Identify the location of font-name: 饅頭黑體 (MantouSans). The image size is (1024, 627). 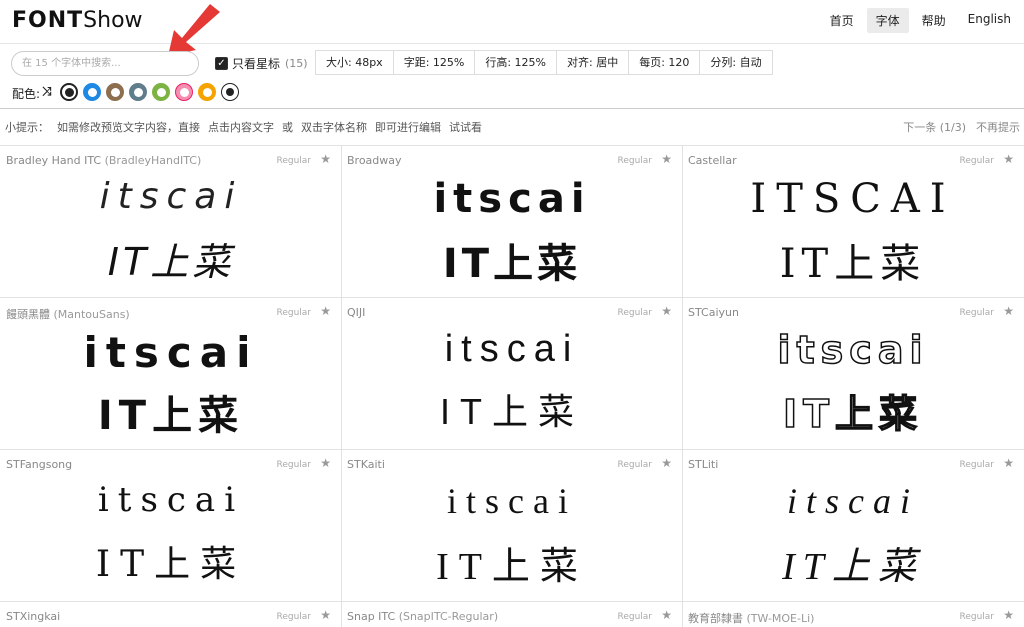
(68, 314).